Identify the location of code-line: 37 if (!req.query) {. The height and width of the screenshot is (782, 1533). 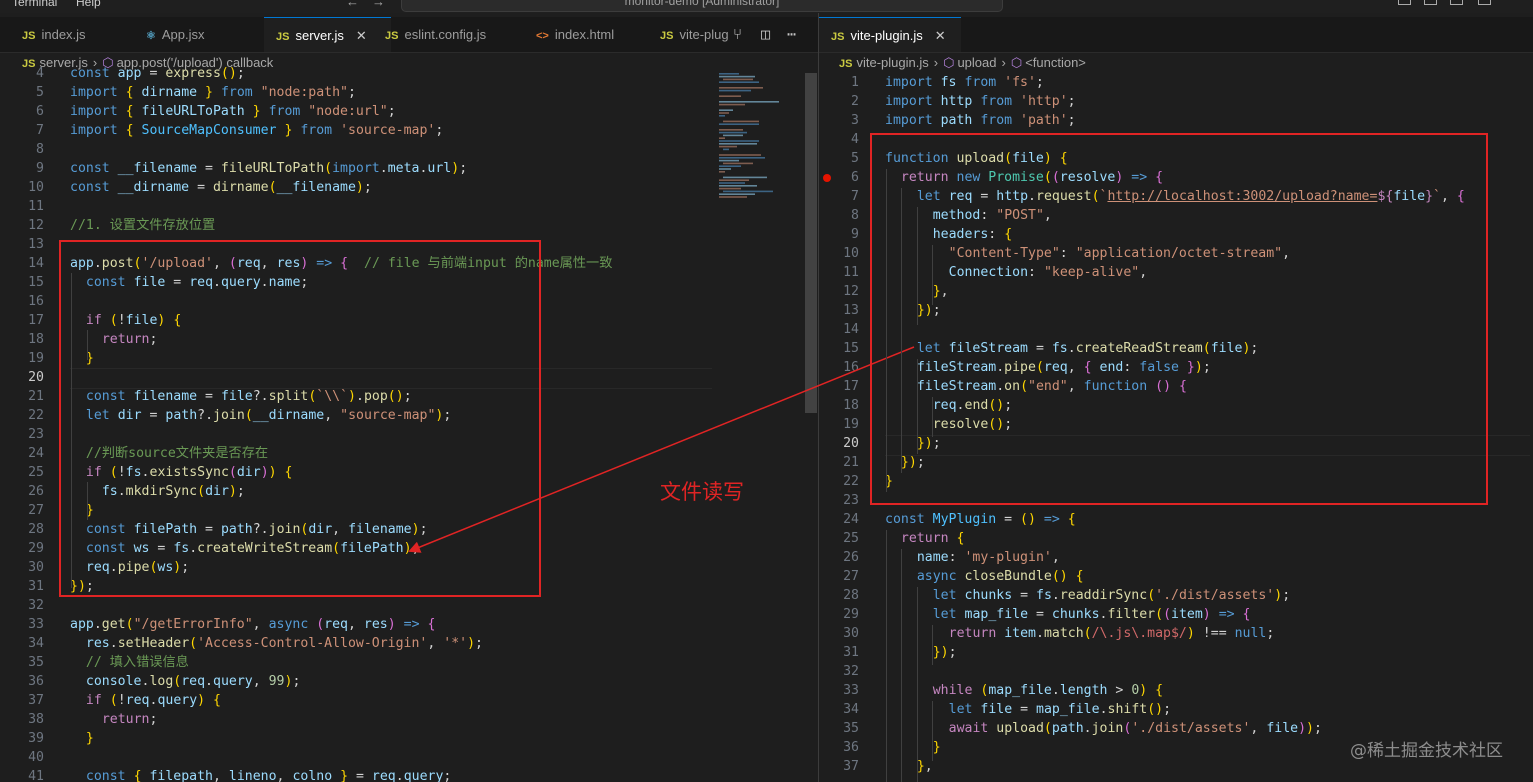
(357, 700).